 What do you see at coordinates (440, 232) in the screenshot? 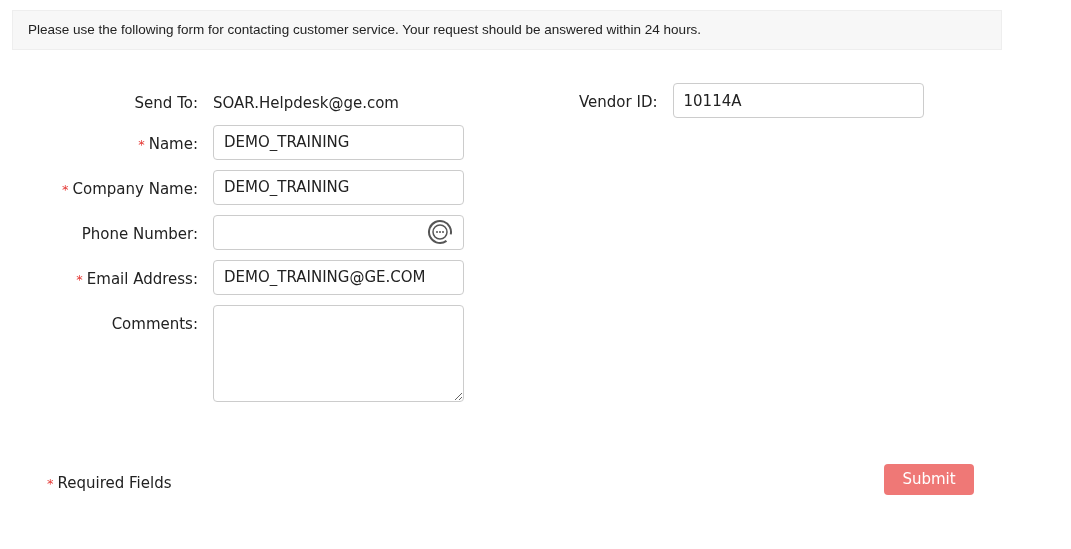
I see `chat-bubble-icon` at bounding box center [440, 232].